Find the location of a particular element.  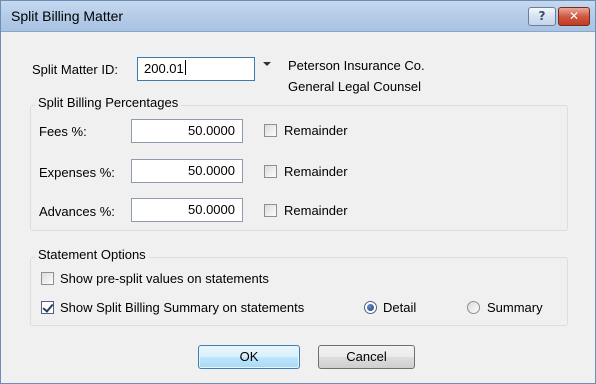

split-matter-id-label: Split Matter ID: is located at coordinates (75, 69).